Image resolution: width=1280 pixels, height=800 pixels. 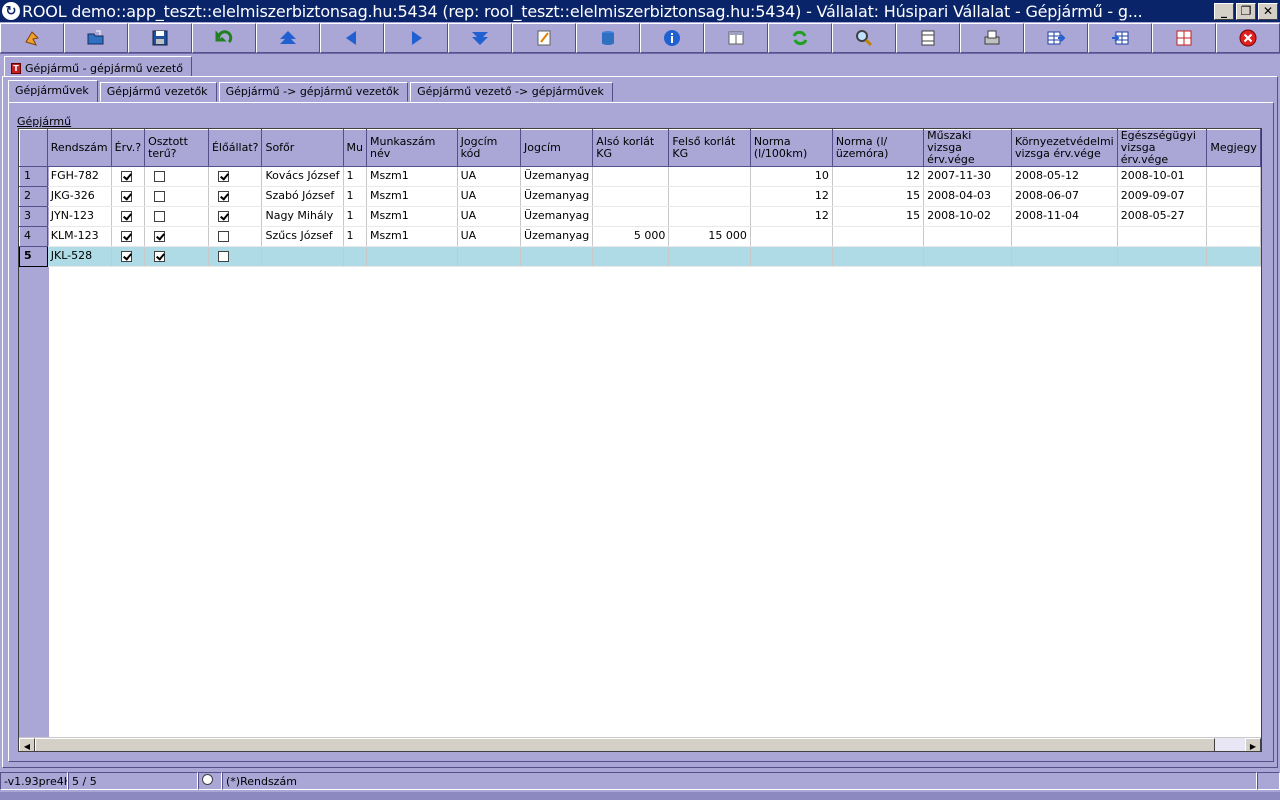 I want to click on cell-sofor: Szűcs József, so click(x=302, y=236).